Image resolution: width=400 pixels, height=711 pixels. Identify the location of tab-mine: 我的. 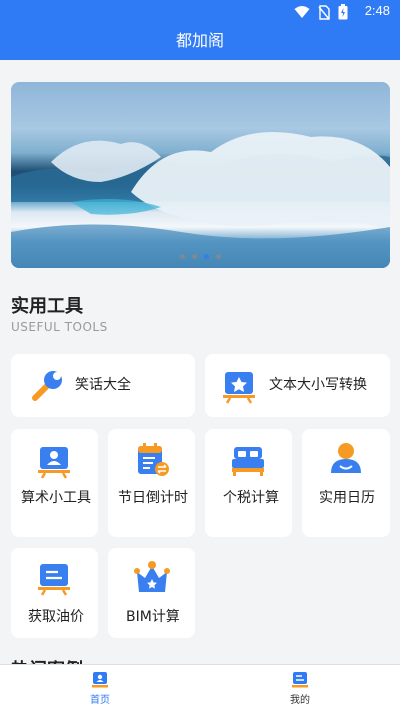
(300, 688).